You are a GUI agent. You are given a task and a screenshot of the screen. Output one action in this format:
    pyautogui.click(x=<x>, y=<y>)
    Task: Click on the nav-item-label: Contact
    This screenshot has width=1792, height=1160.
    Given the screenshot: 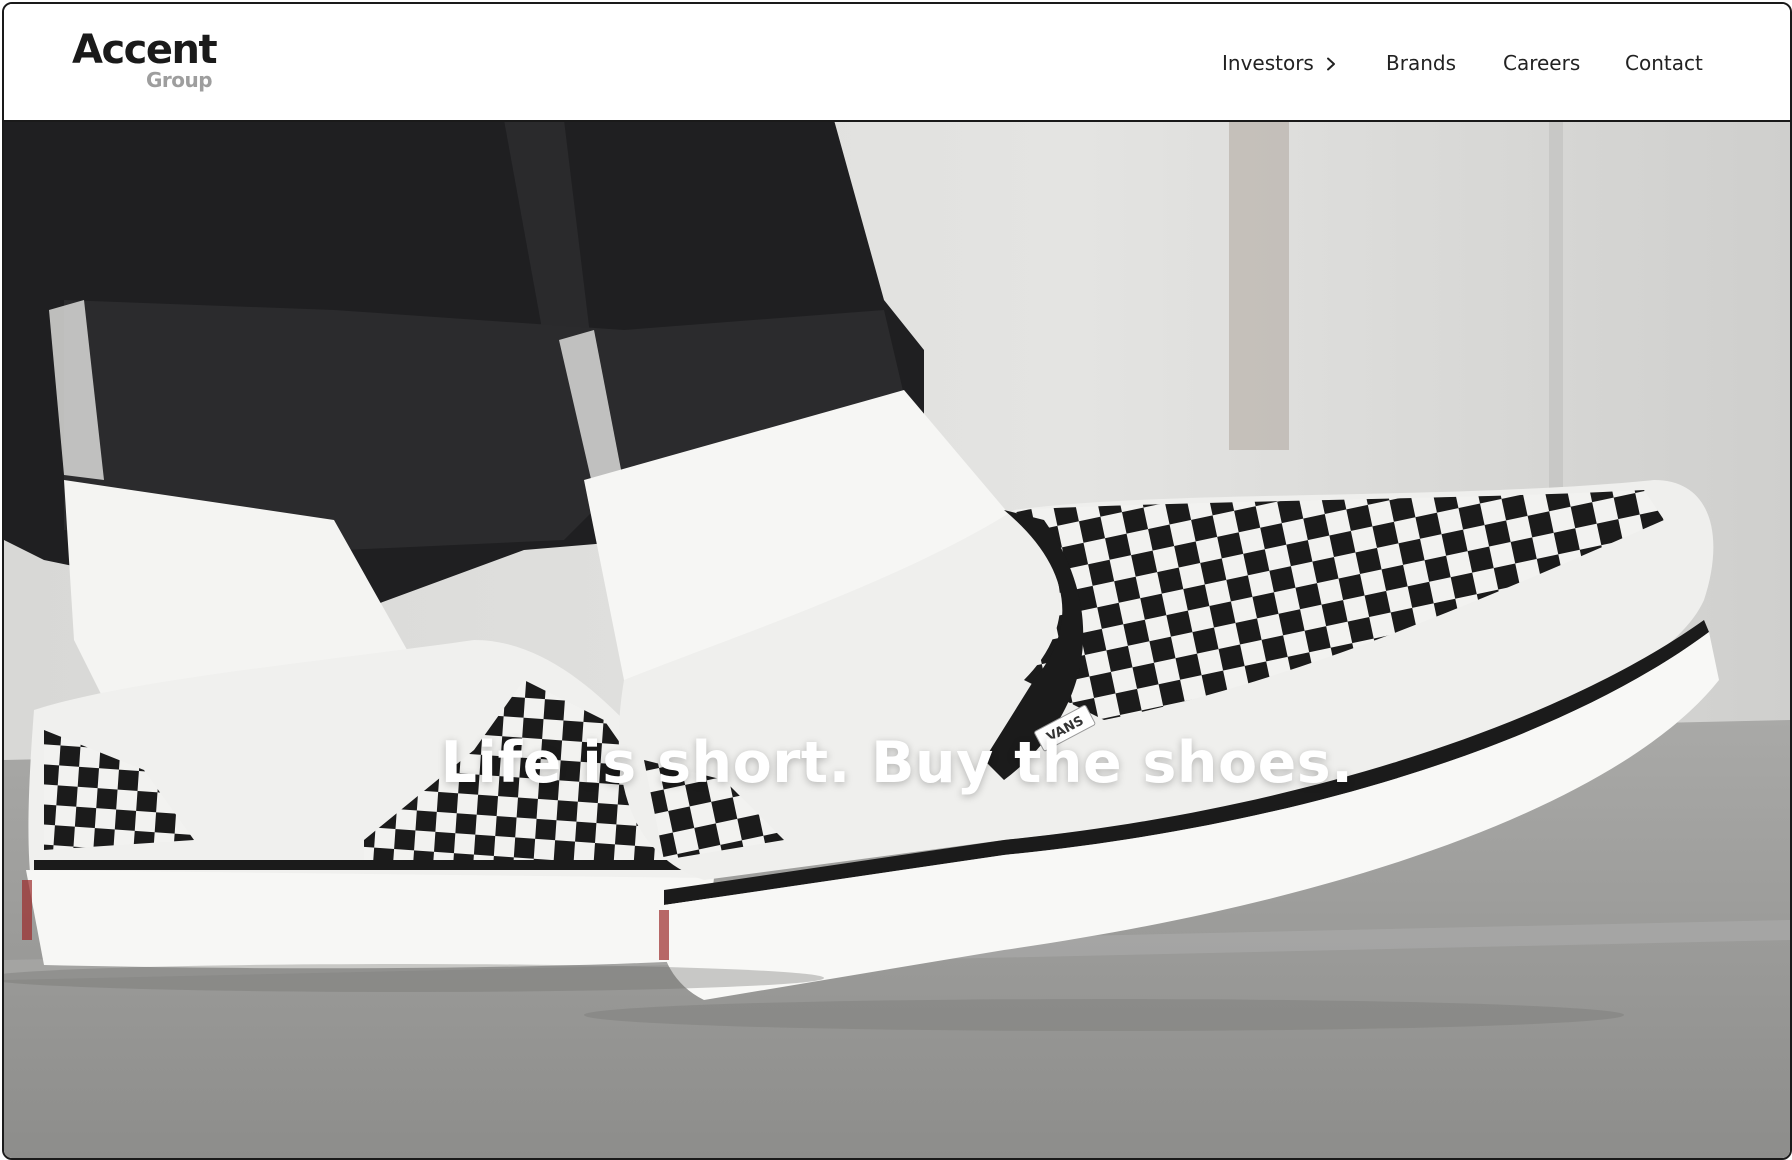 What is the action you would take?
    pyautogui.click(x=1664, y=63)
    